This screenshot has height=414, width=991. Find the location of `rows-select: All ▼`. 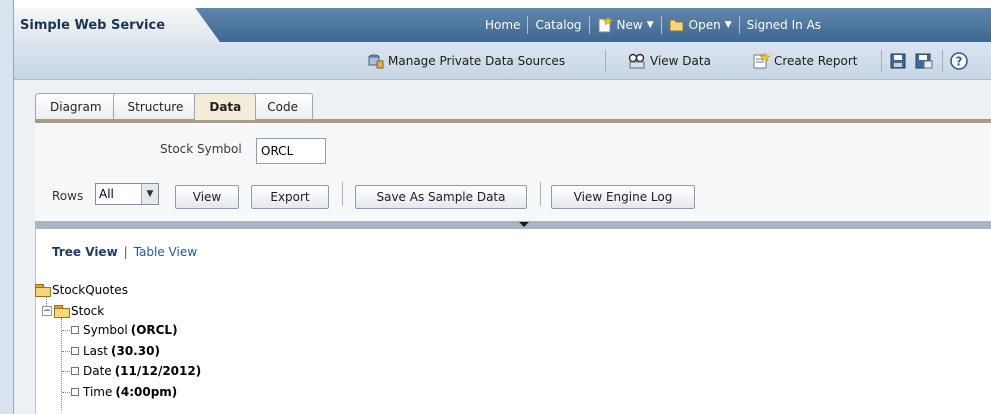

rows-select: All ▼ is located at coordinates (127, 194).